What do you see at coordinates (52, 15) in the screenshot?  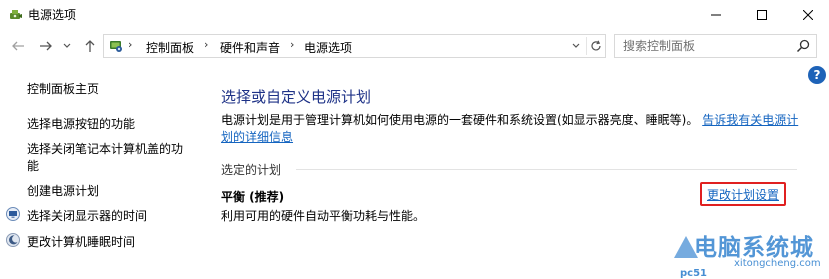 I see `window-title: 电源选项` at bounding box center [52, 15].